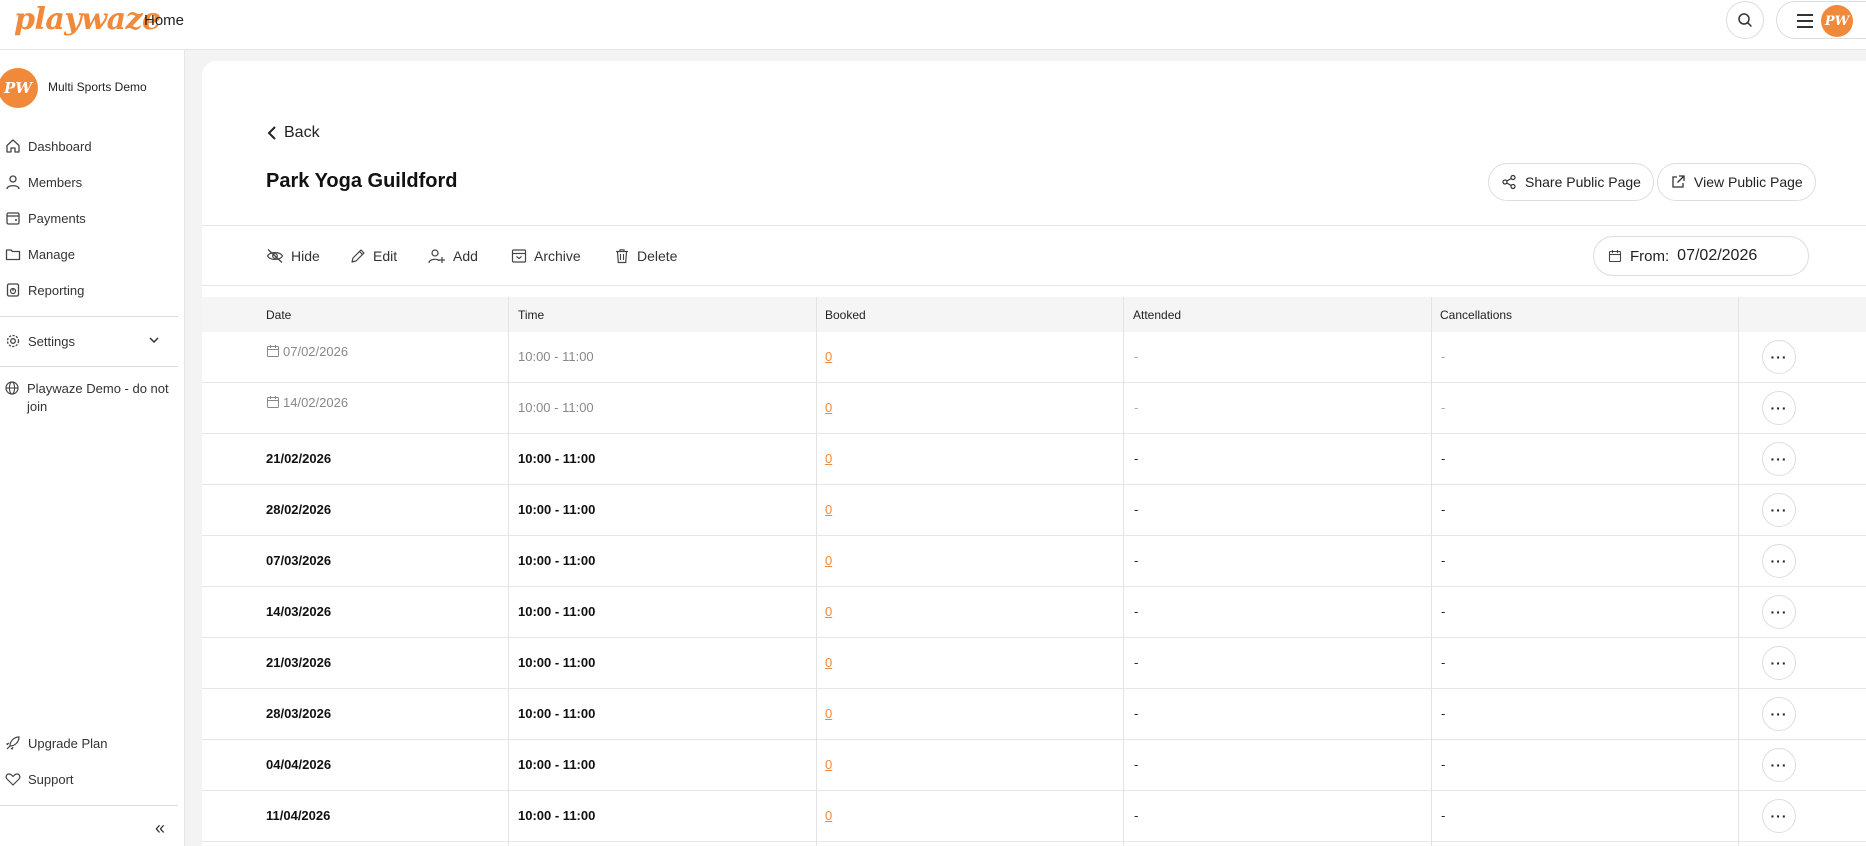  What do you see at coordinates (92, 89) in the screenshot?
I see `org-switcher: PW Multi Sports Demo` at bounding box center [92, 89].